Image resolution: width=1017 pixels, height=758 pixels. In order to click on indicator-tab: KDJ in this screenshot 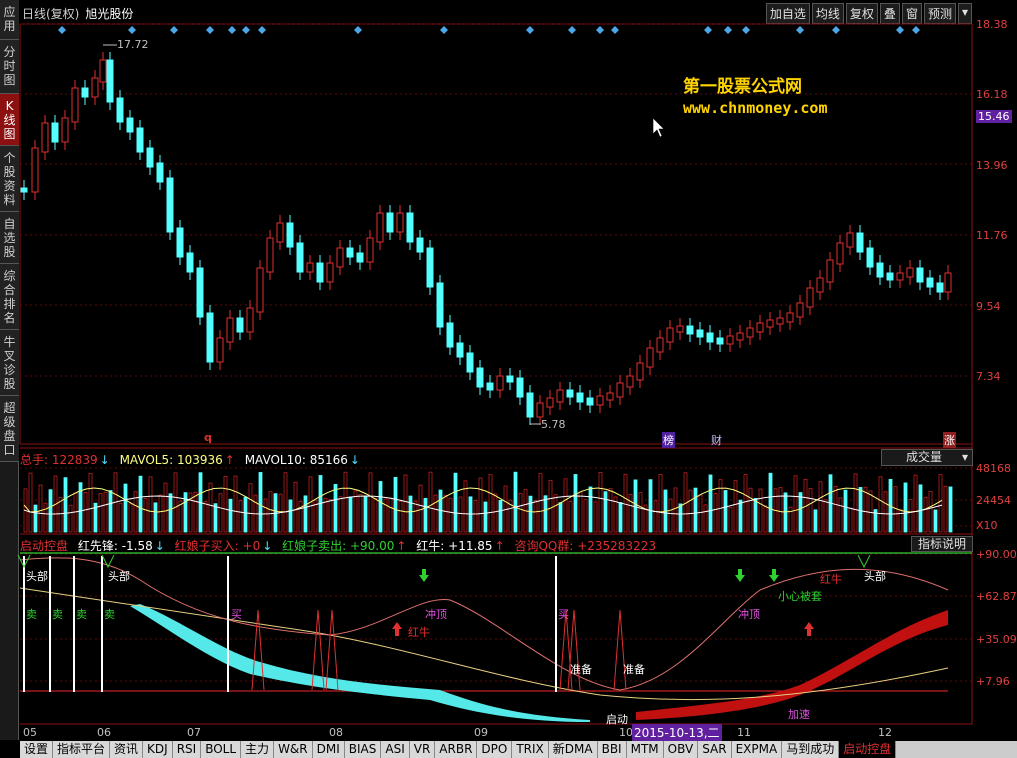, I will do `click(158, 749)`.